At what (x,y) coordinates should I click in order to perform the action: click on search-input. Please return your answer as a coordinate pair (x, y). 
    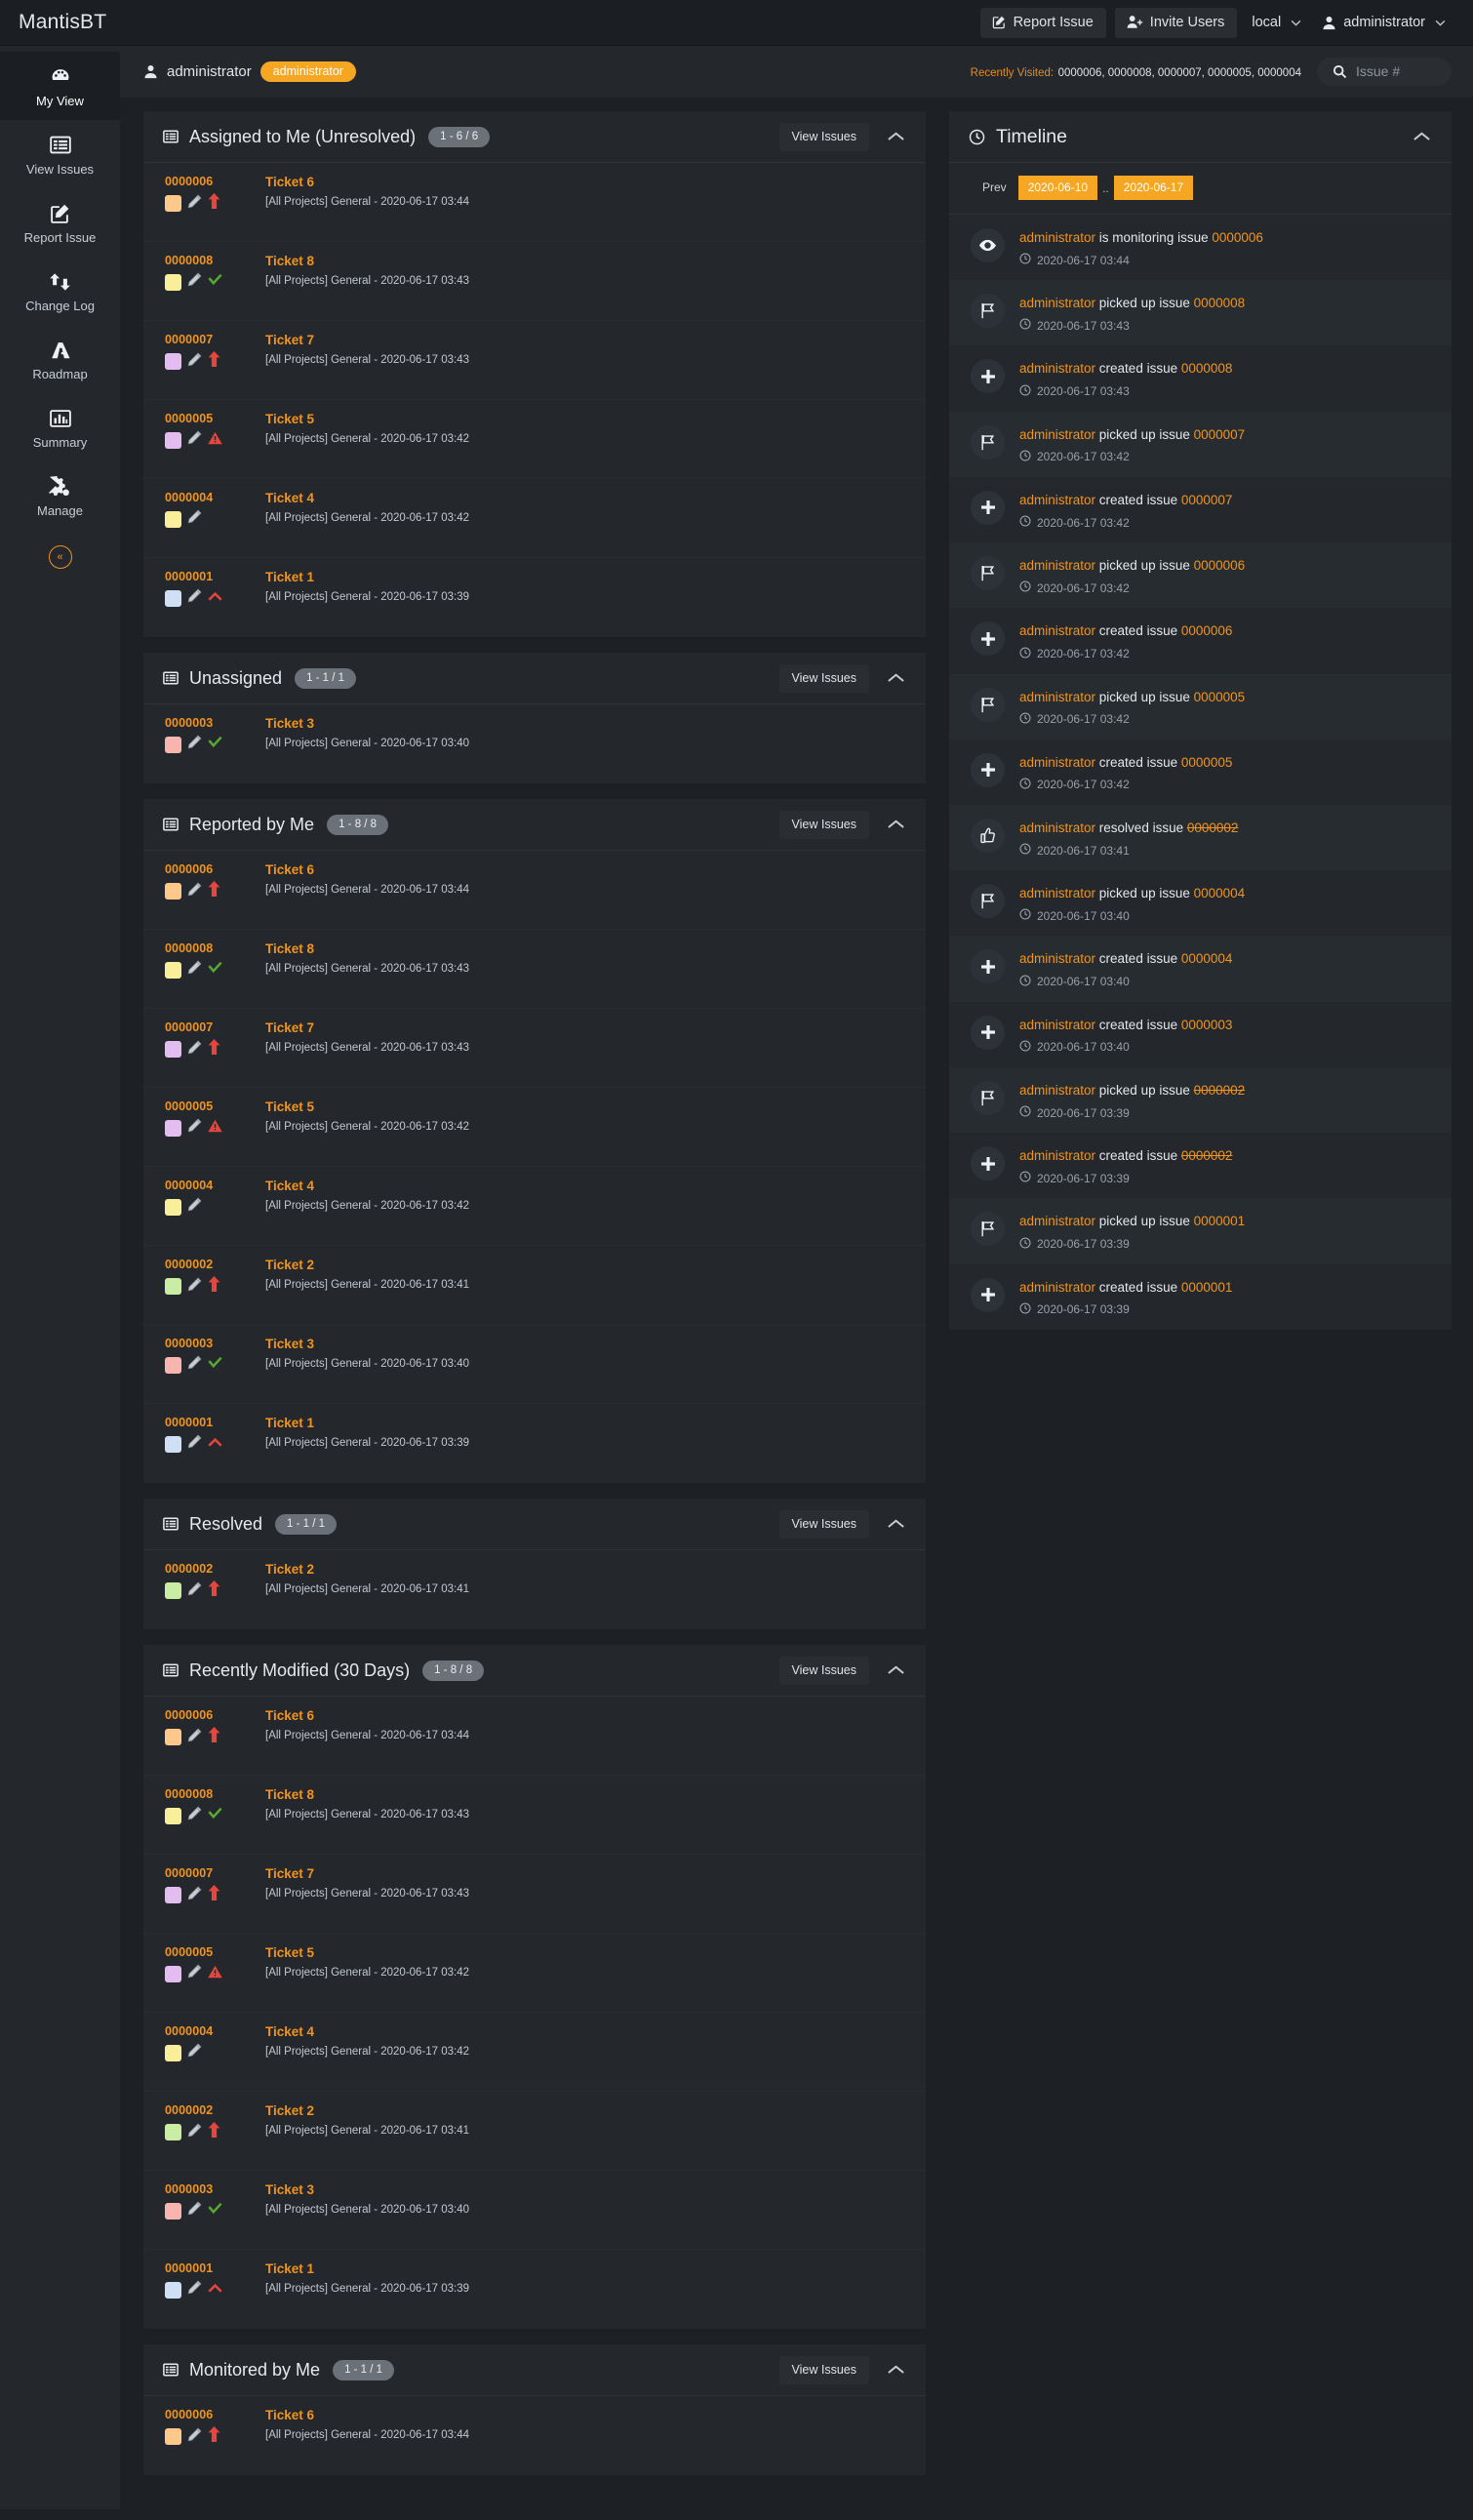
    Looking at the image, I should click on (1392, 71).